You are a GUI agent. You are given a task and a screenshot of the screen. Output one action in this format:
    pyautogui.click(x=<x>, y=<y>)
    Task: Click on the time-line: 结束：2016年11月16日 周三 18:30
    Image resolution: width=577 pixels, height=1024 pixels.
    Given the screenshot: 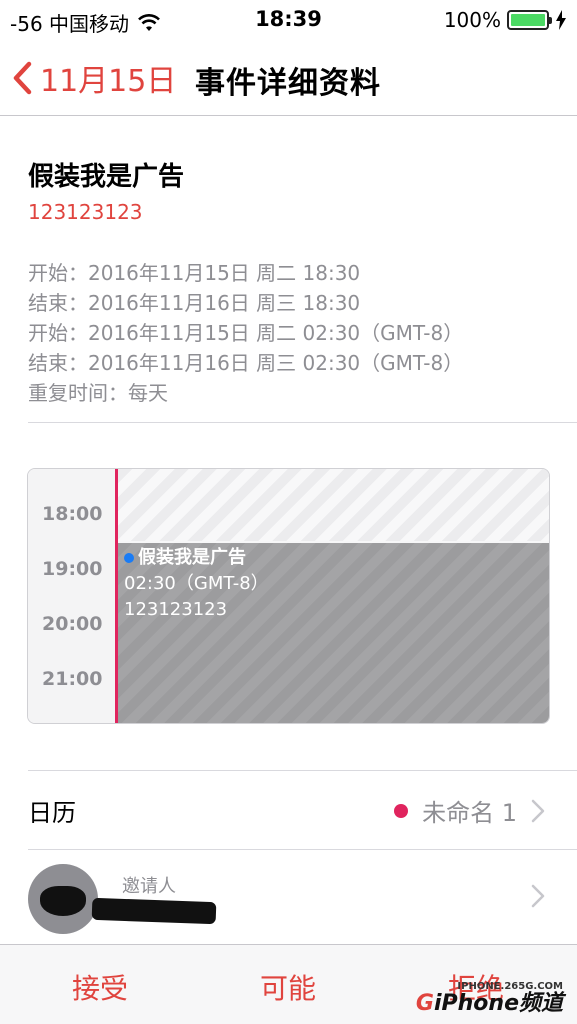 What is the action you would take?
    pyautogui.click(x=194, y=303)
    